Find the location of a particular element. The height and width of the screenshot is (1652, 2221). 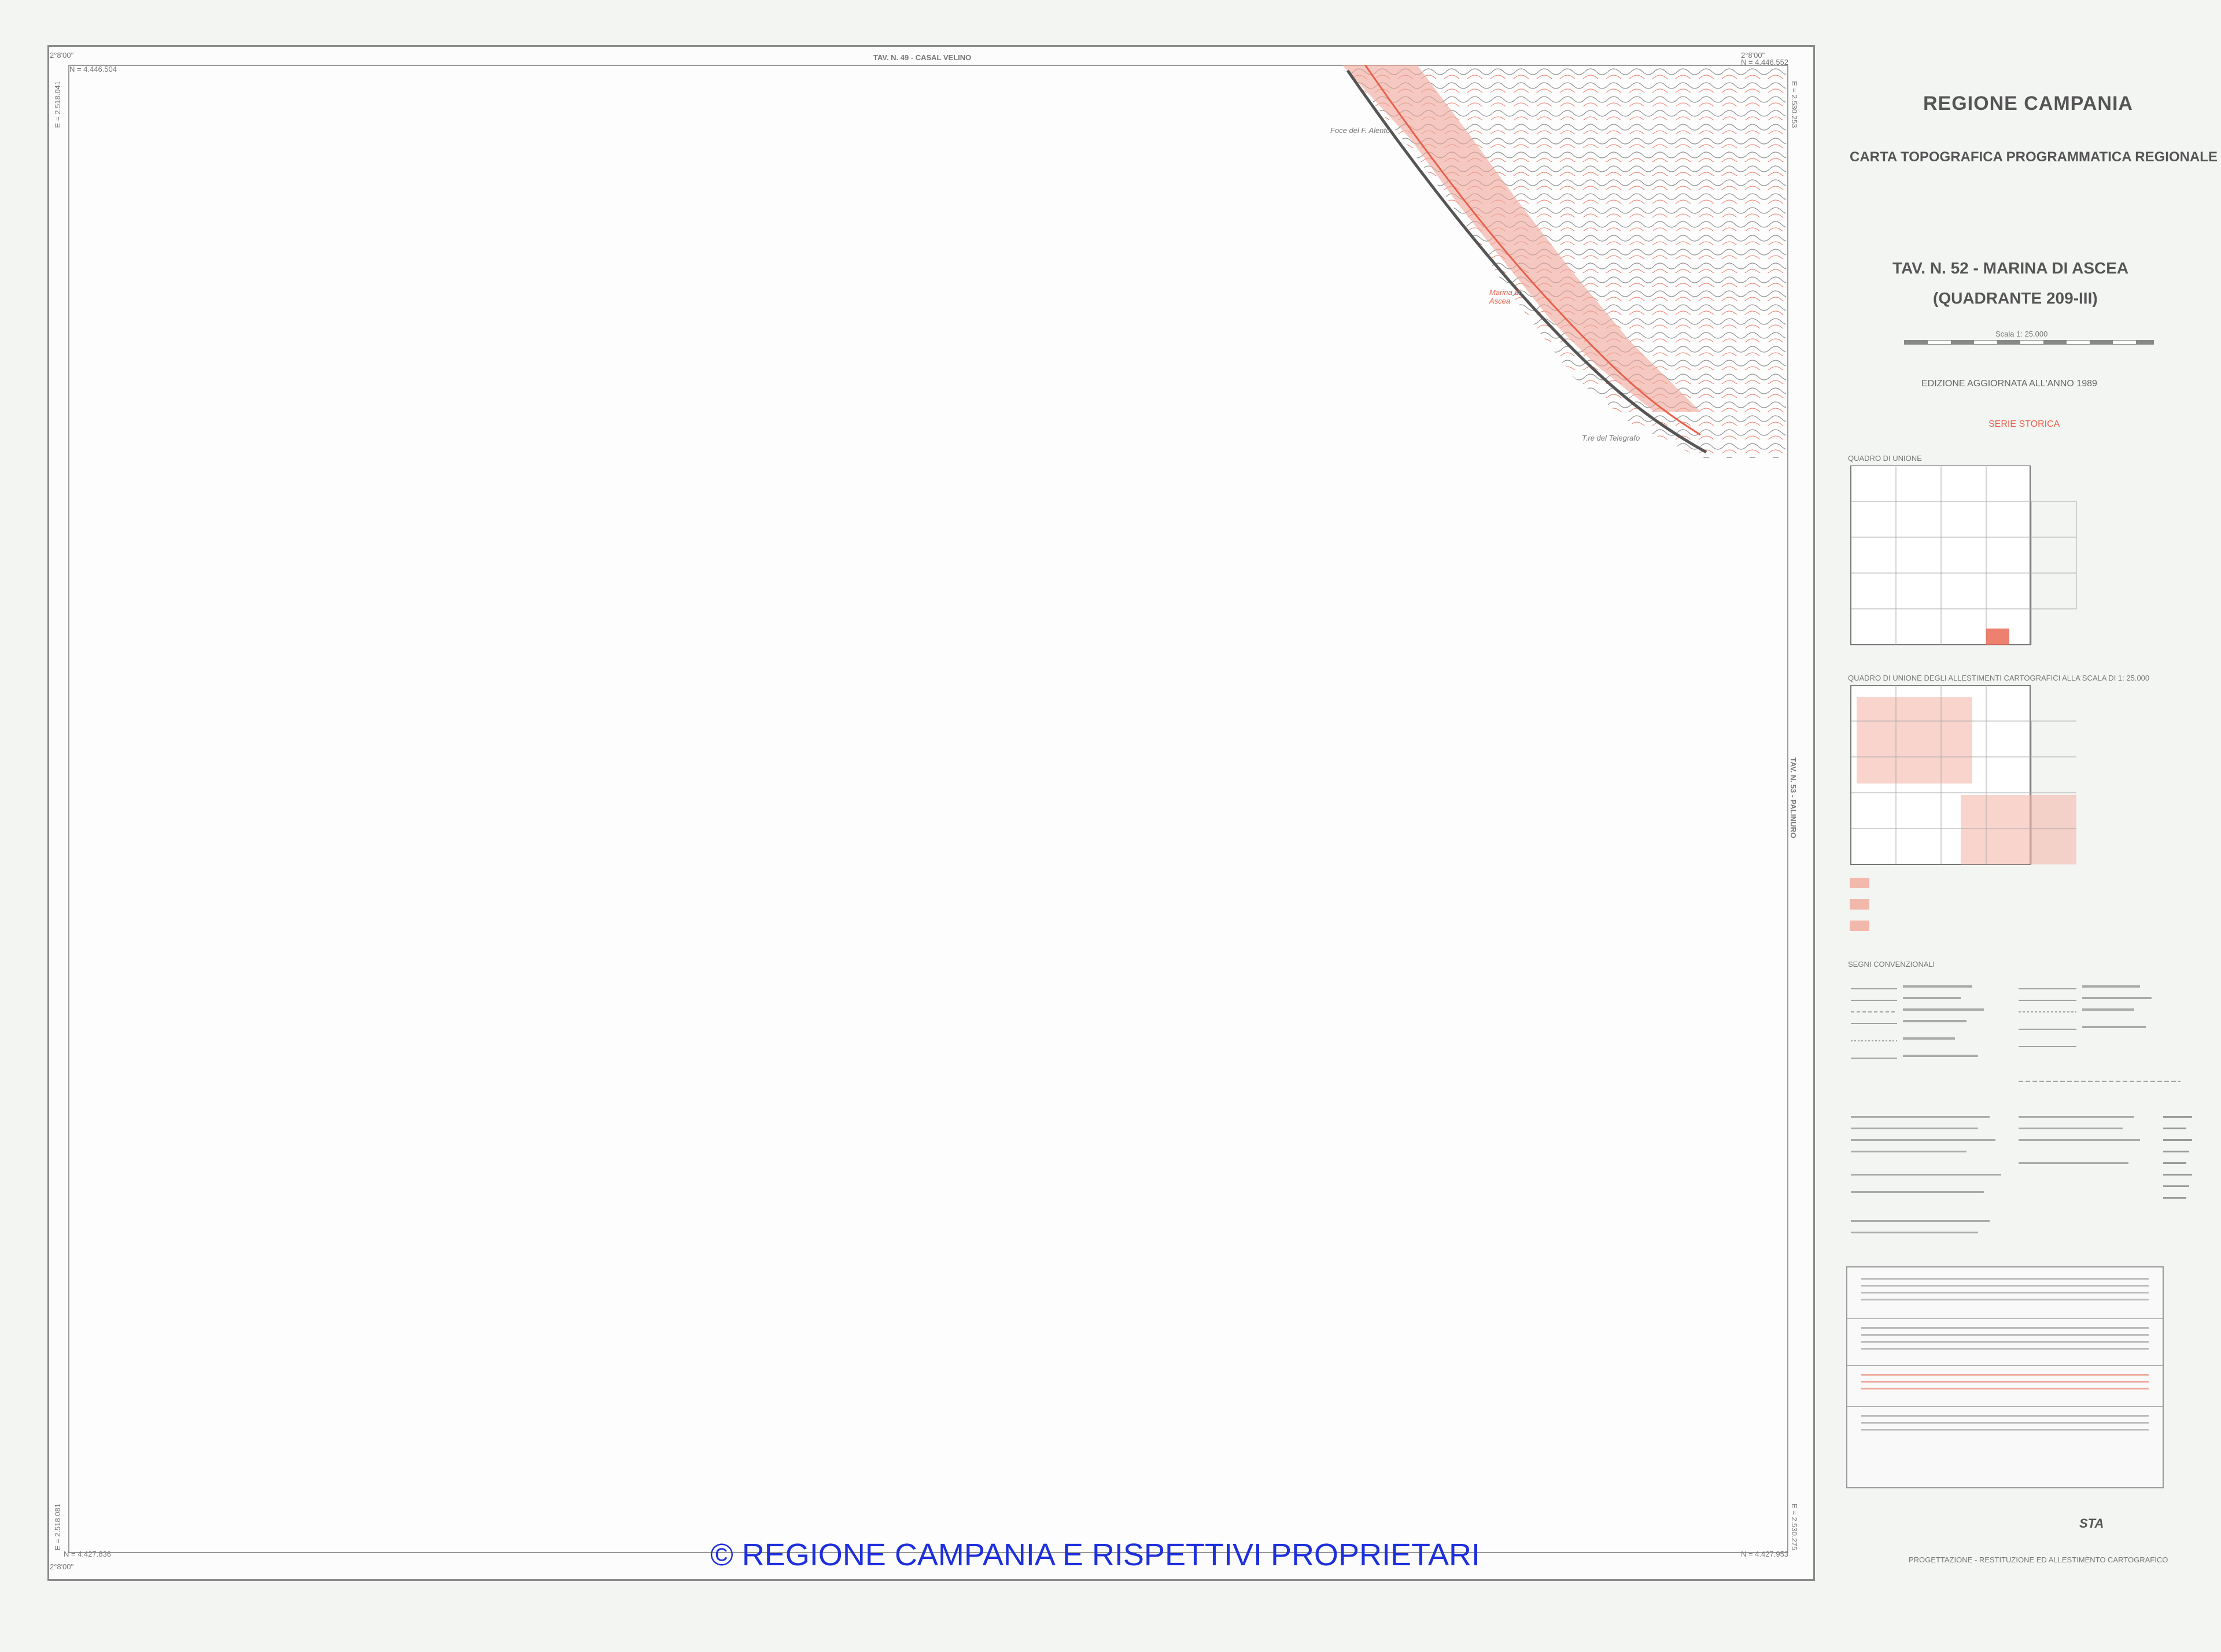

corner-bottom-left-coord: 2°8'00" is located at coordinates (62, 1566).